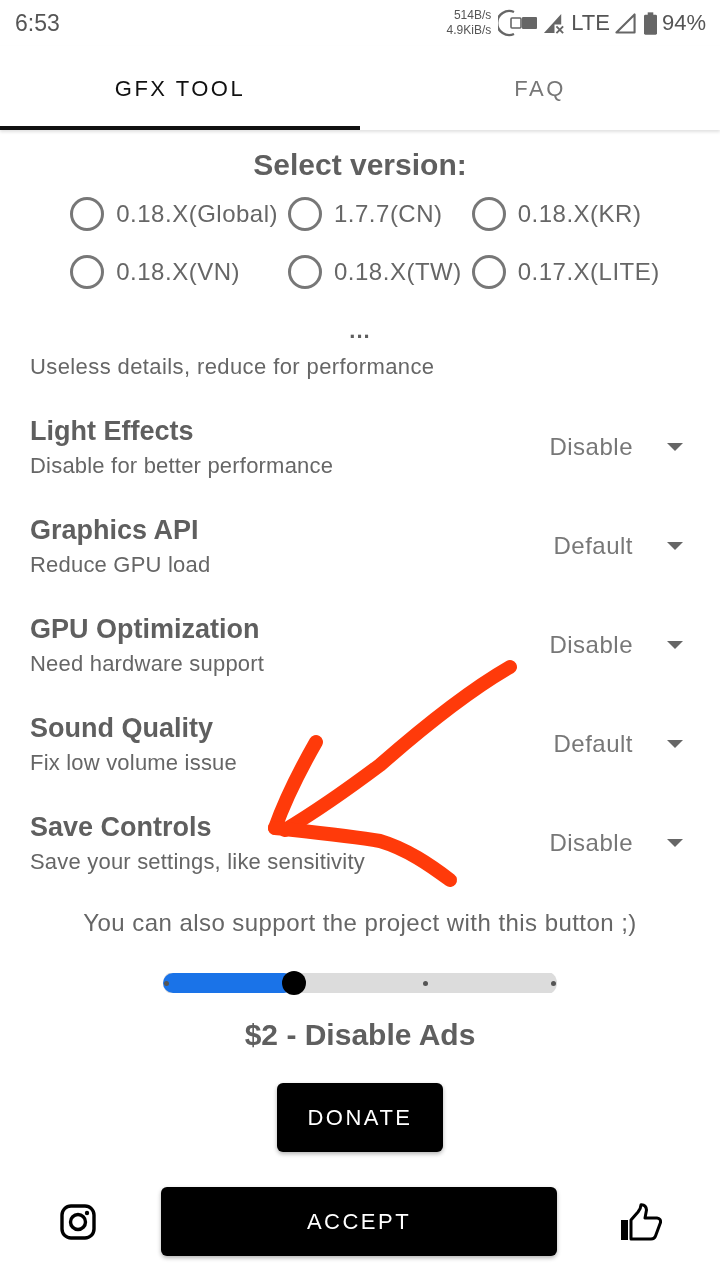  Describe the element at coordinates (112, 431) in the screenshot. I see `setting-title: Light Effects` at that location.